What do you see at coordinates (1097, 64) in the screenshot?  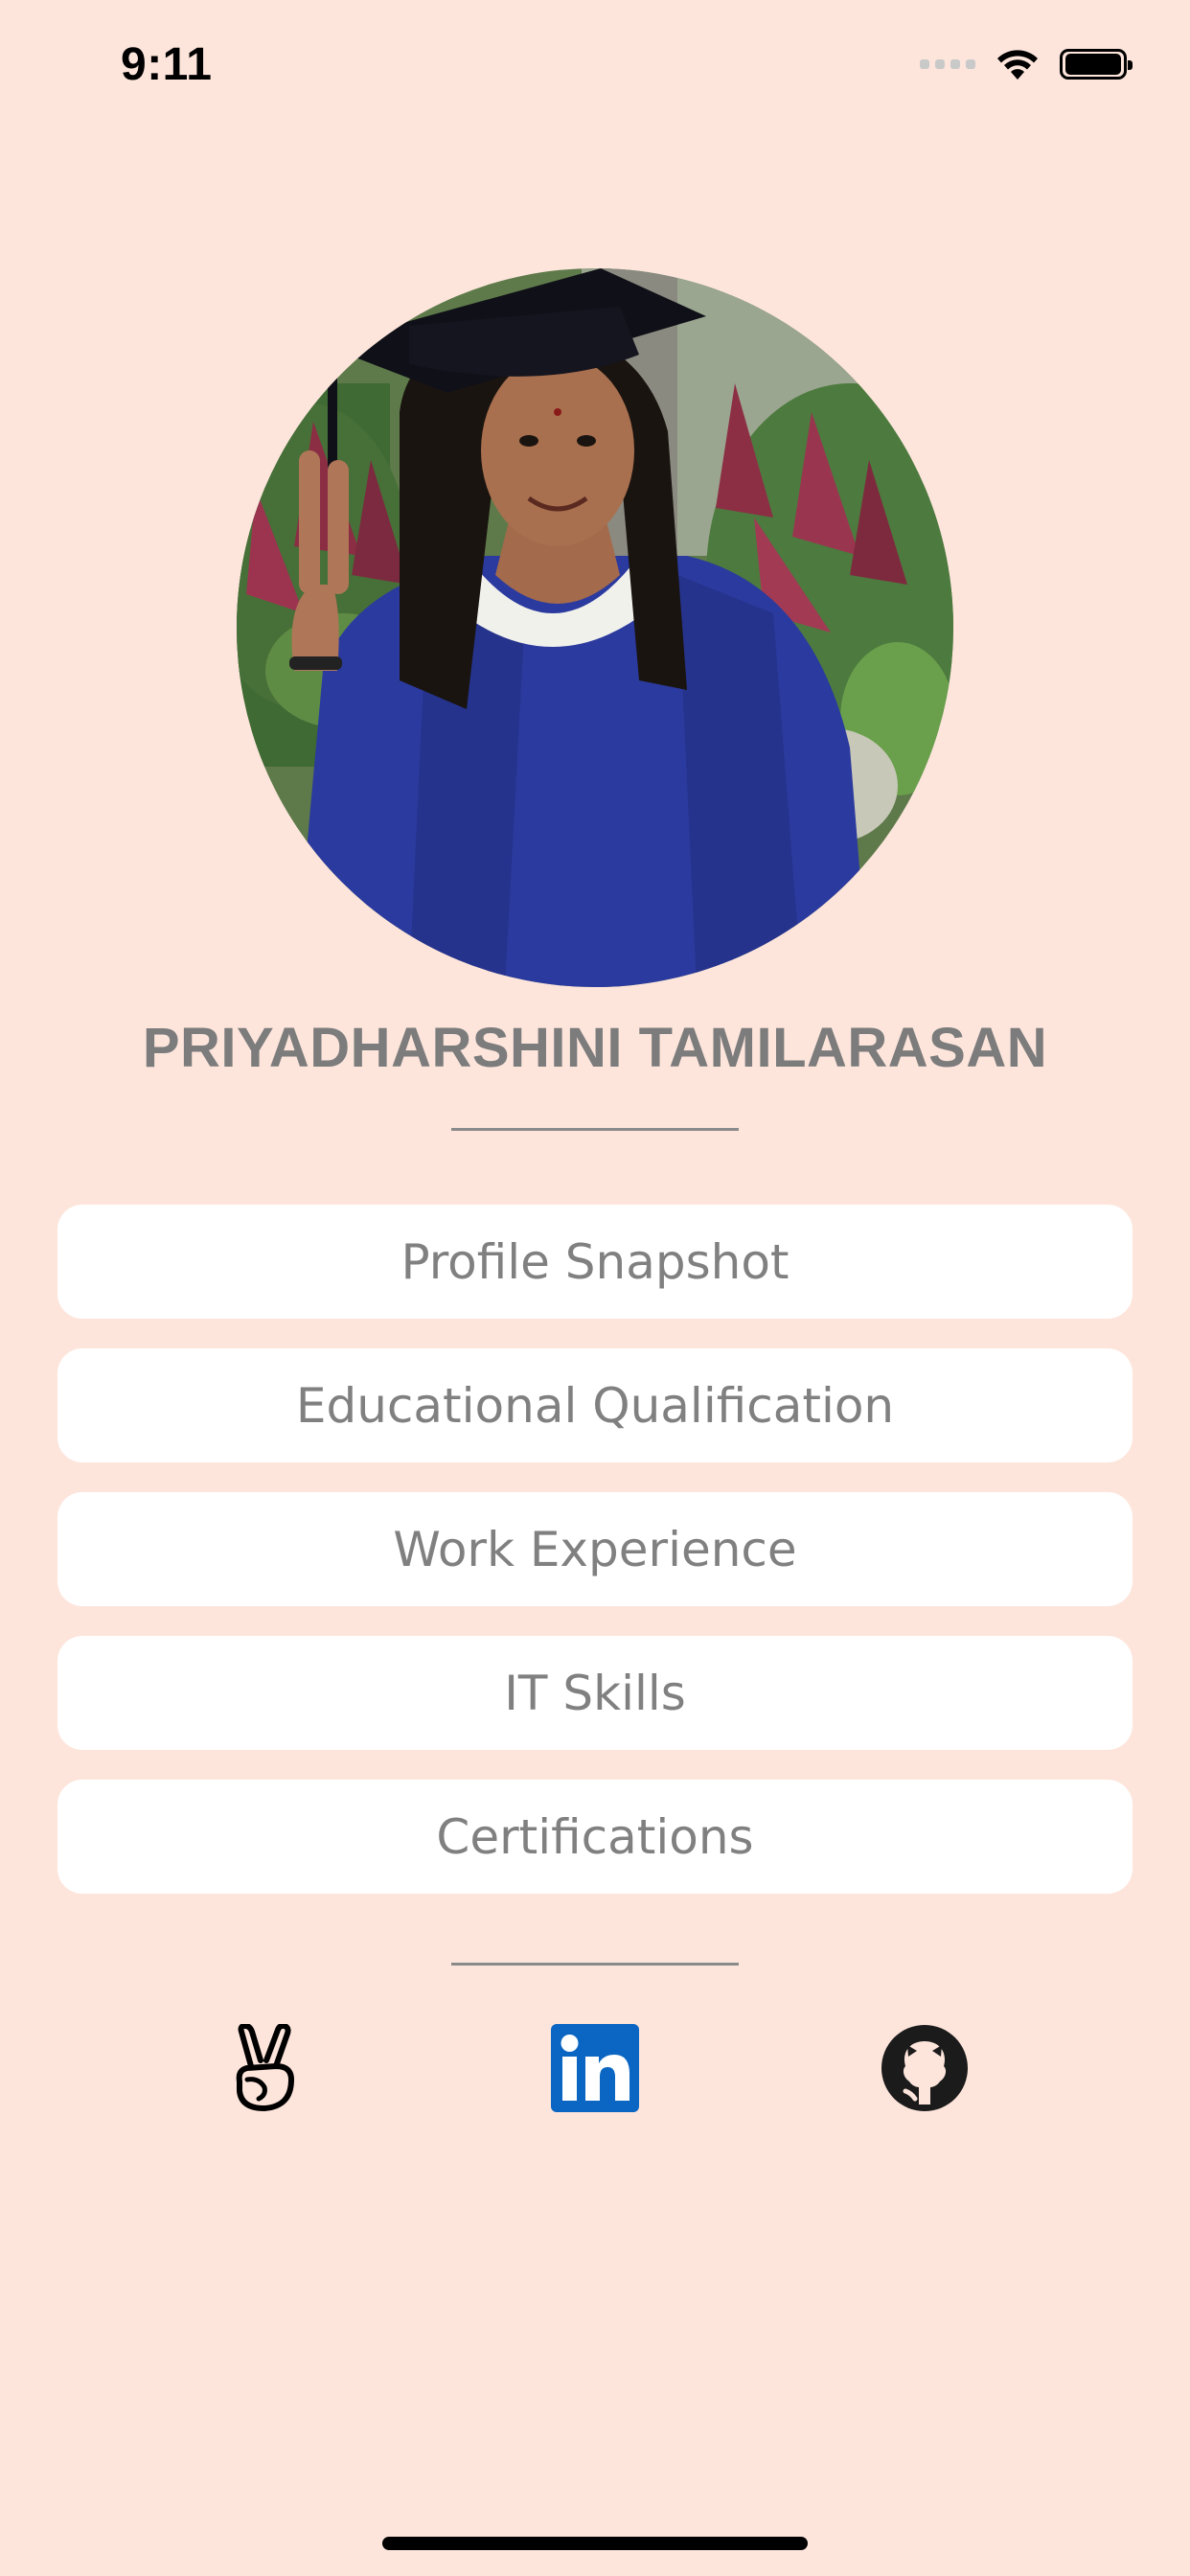 I see `battery-icon` at bounding box center [1097, 64].